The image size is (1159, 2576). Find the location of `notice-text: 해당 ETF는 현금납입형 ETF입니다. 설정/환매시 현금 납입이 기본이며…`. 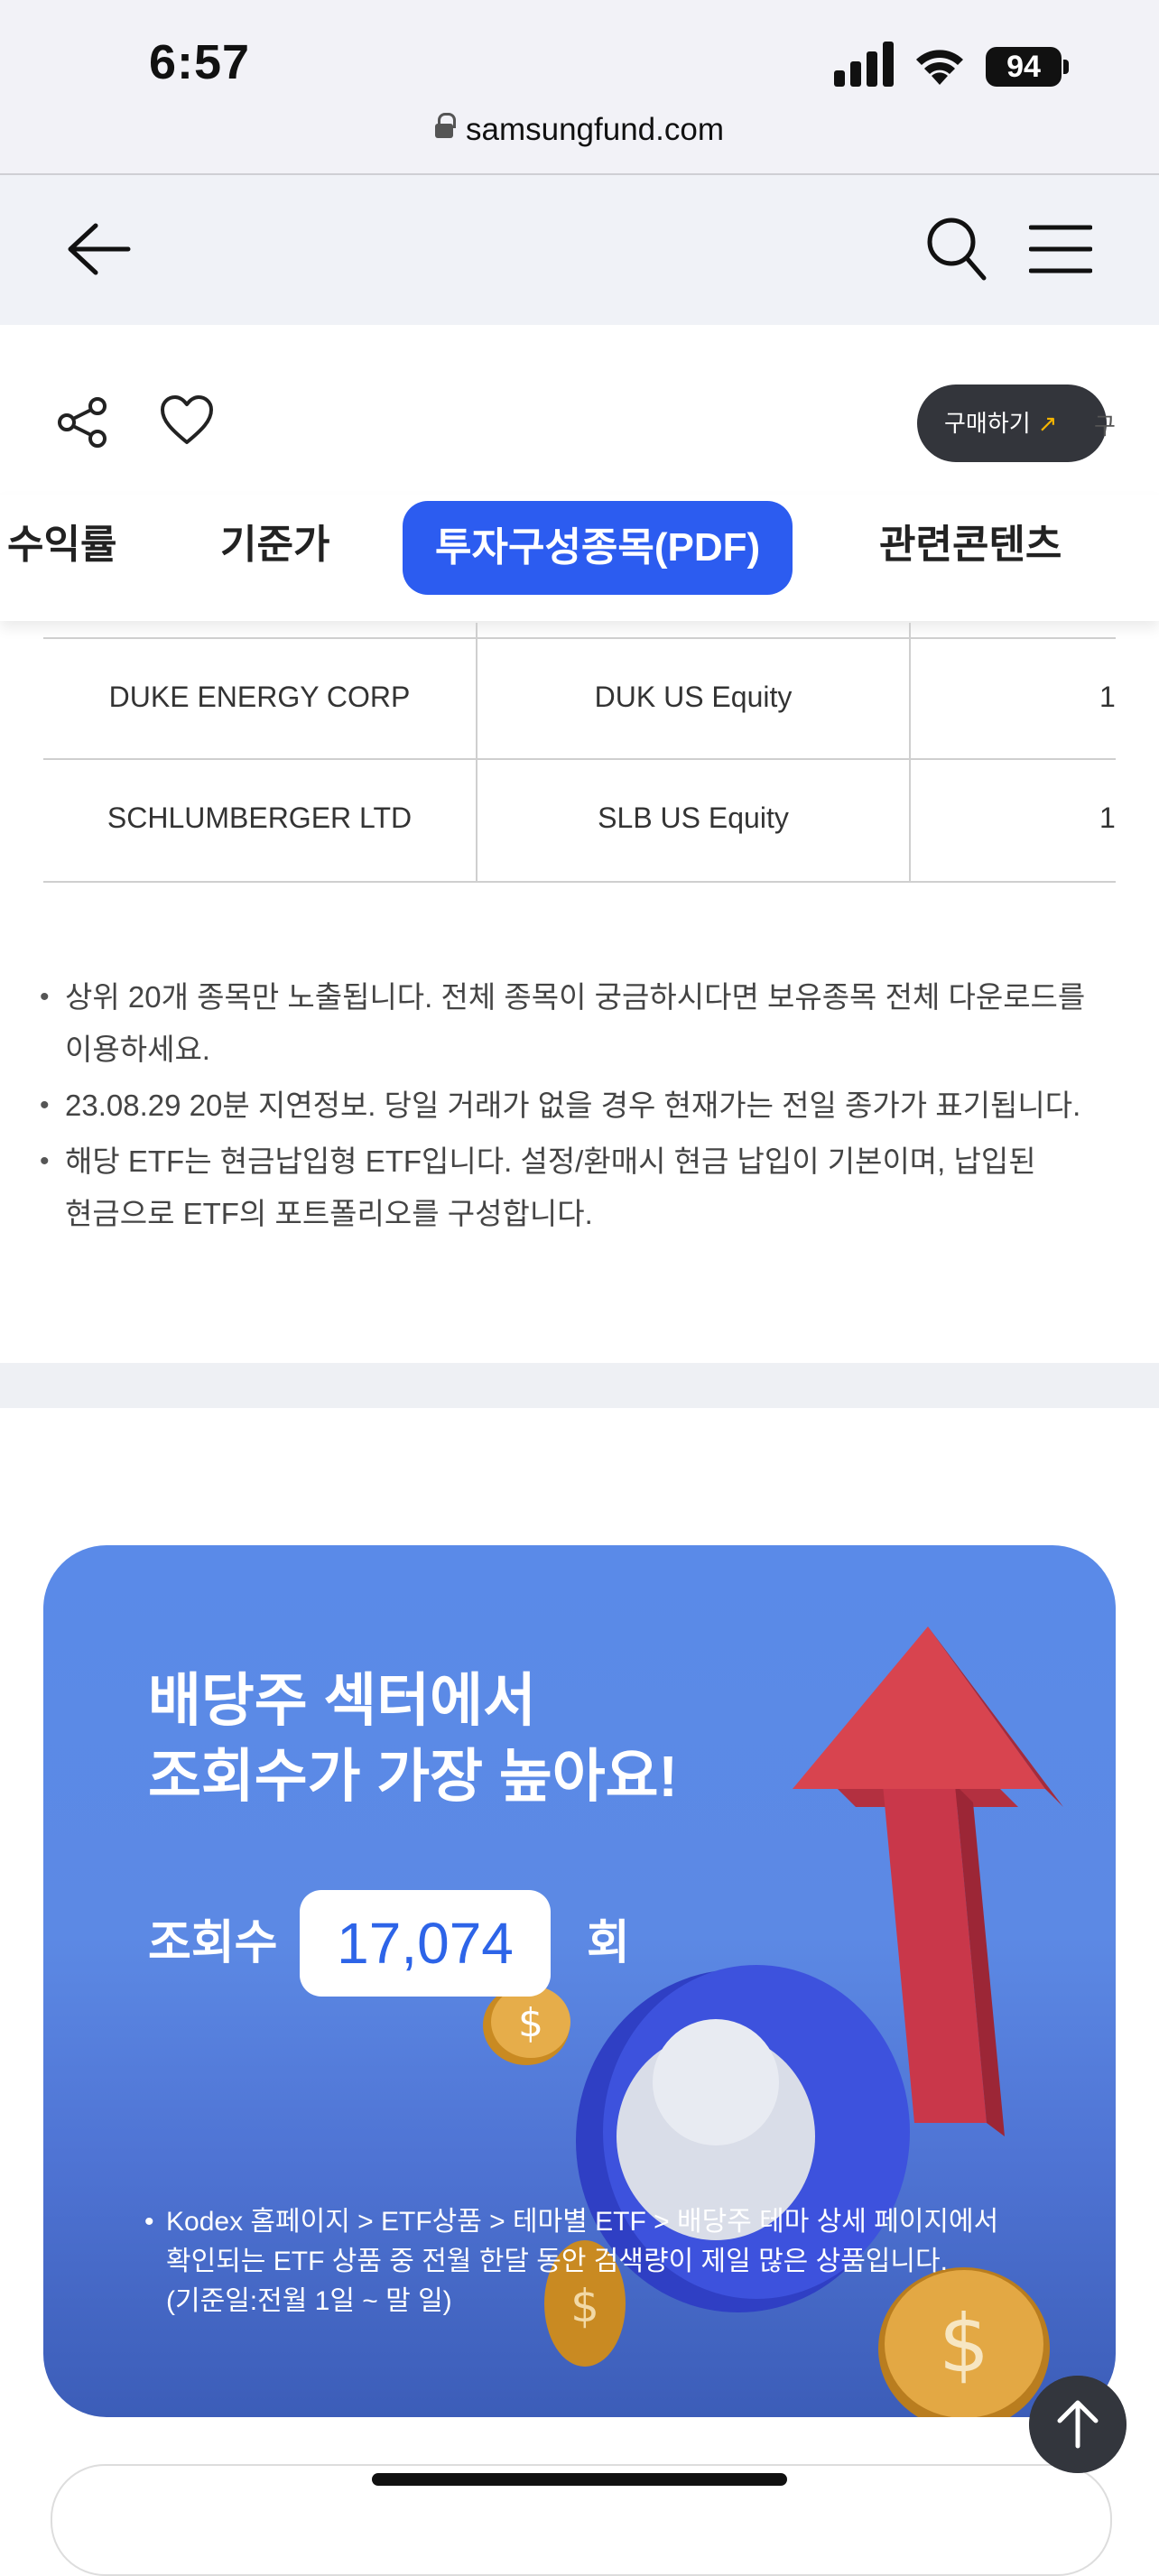

notice-text: 해당 ETF는 현금납입형 ETF입니다. 설정/환매시 현금 납입이 기본이며… is located at coordinates (550, 1161).